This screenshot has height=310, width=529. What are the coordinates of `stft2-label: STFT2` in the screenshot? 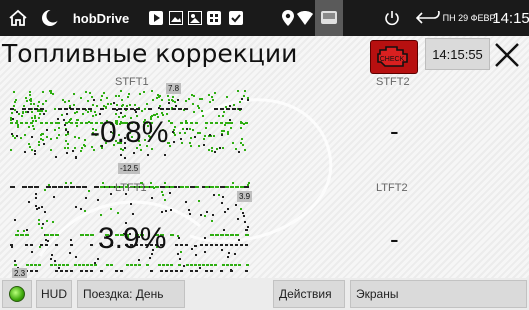 It's located at (393, 82).